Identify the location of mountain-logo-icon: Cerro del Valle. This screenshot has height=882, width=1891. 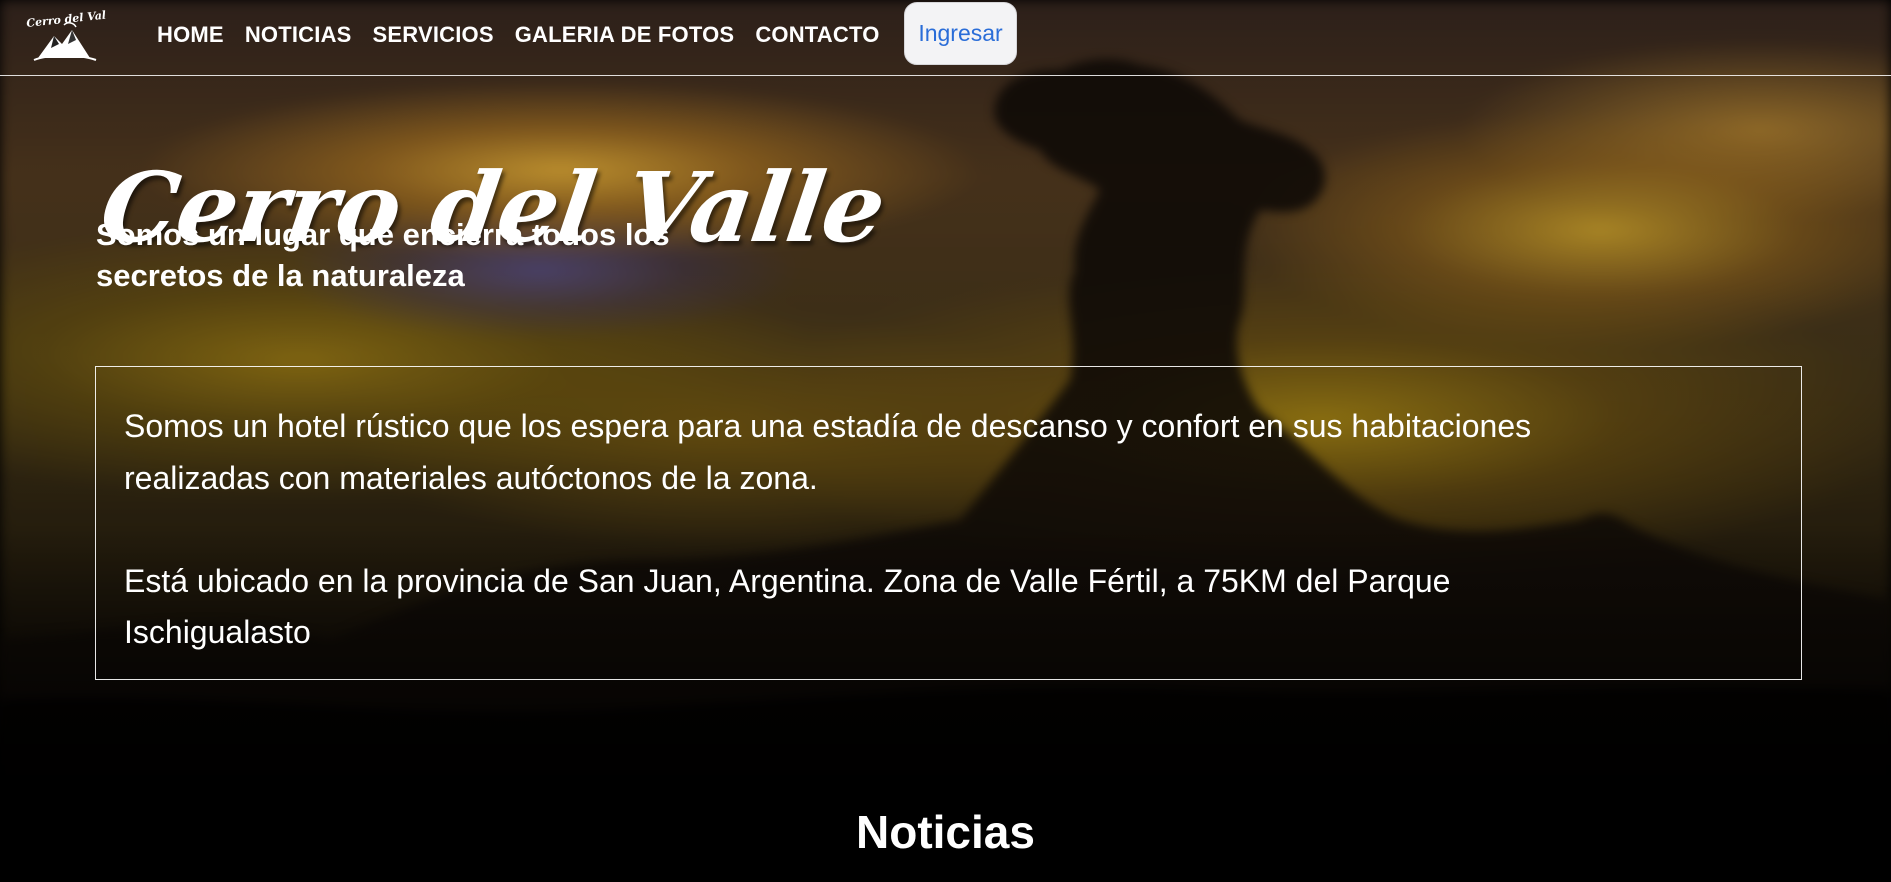
(65, 34).